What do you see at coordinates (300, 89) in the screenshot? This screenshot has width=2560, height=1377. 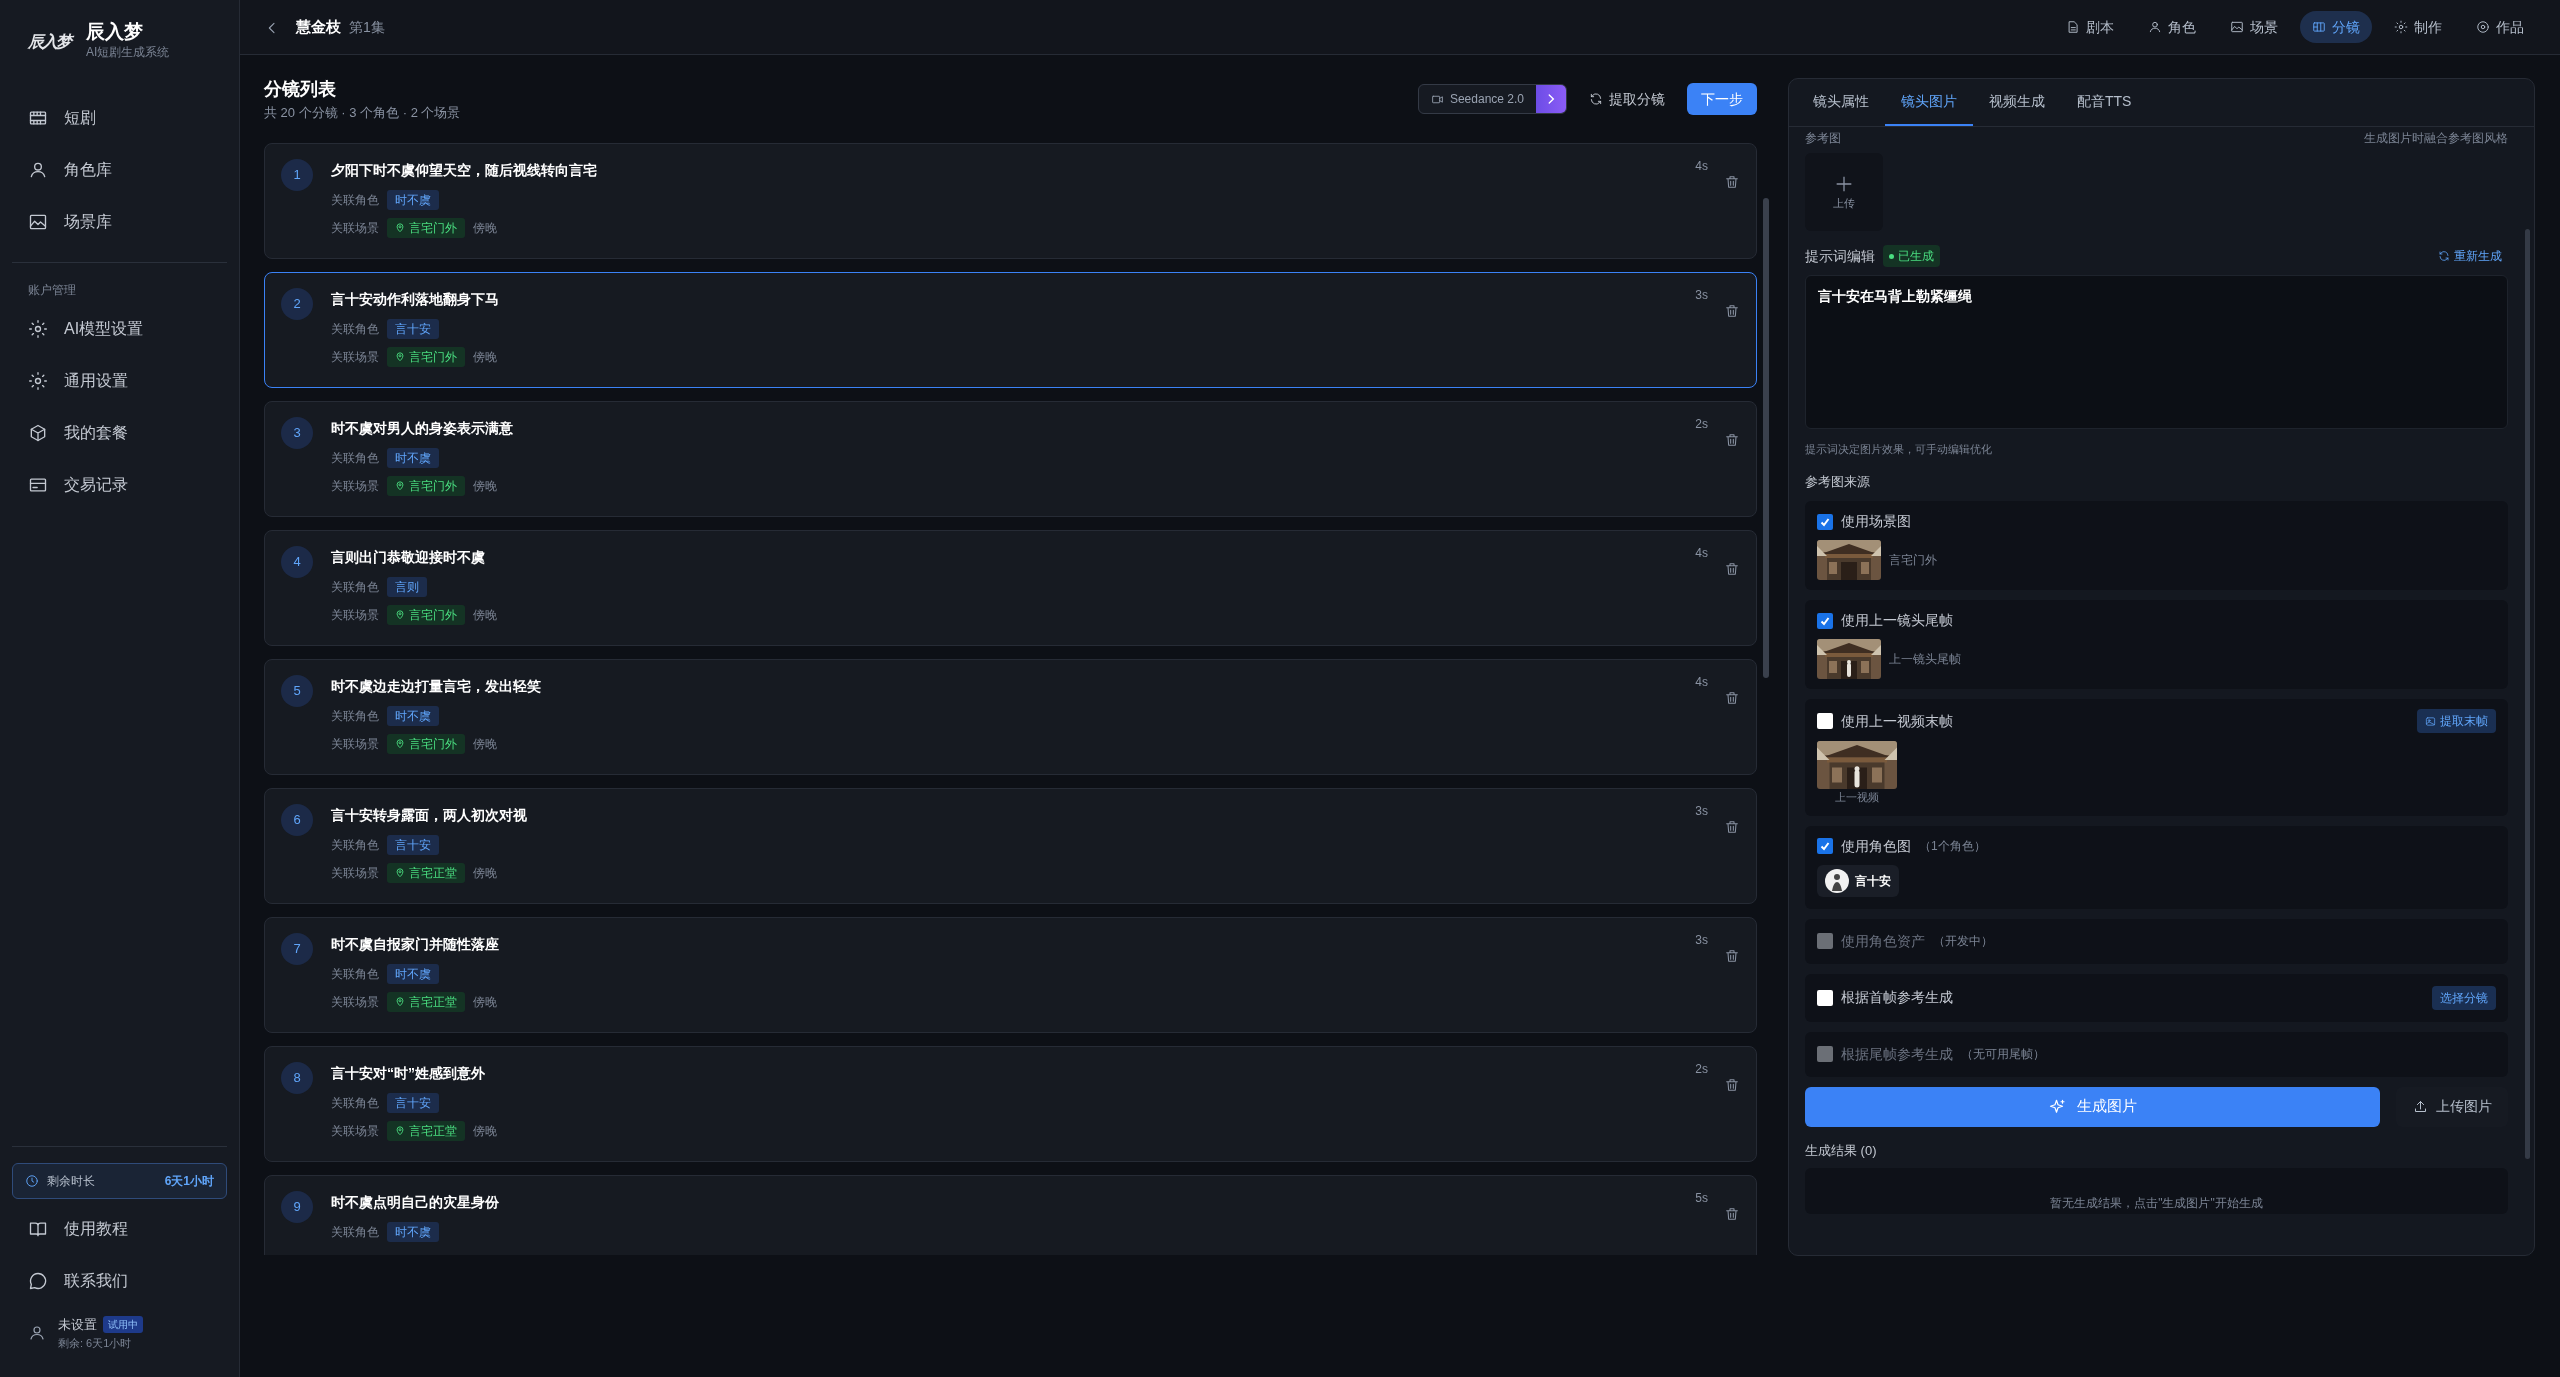 I see `list-title: 分镜列表` at bounding box center [300, 89].